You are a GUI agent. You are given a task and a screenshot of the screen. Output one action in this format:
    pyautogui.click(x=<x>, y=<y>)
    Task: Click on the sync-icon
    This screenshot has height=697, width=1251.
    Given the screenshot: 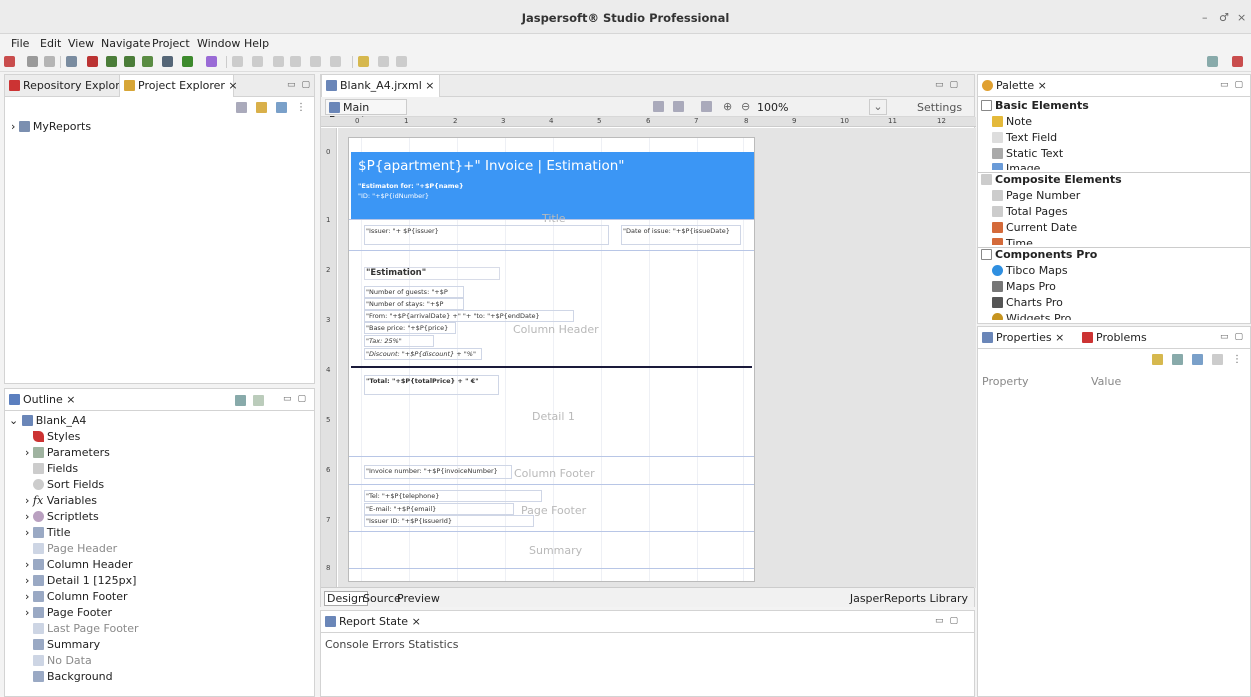 What is the action you would take?
    pyautogui.click(x=383, y=61)
    